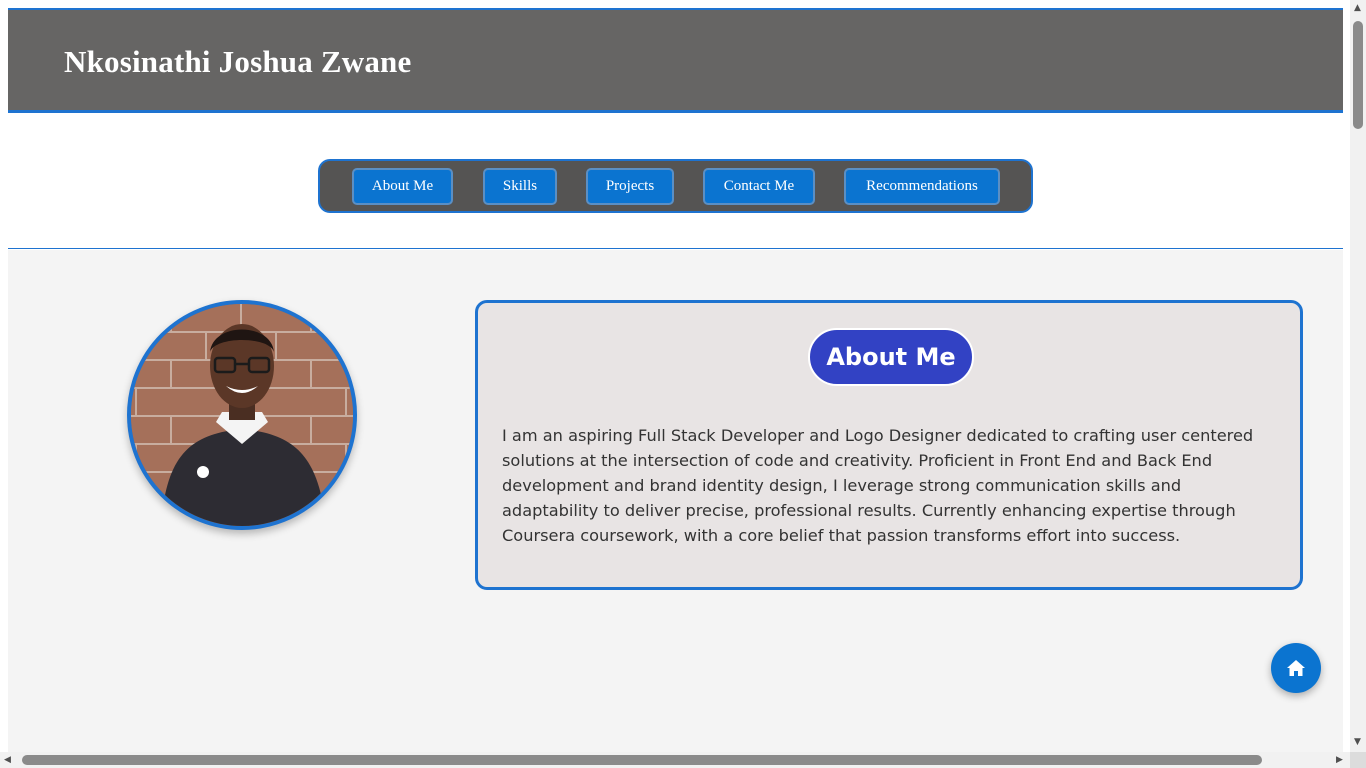 This screenshot has height=768, width=1366. I want to click on home-icon, so click(1296, 668).